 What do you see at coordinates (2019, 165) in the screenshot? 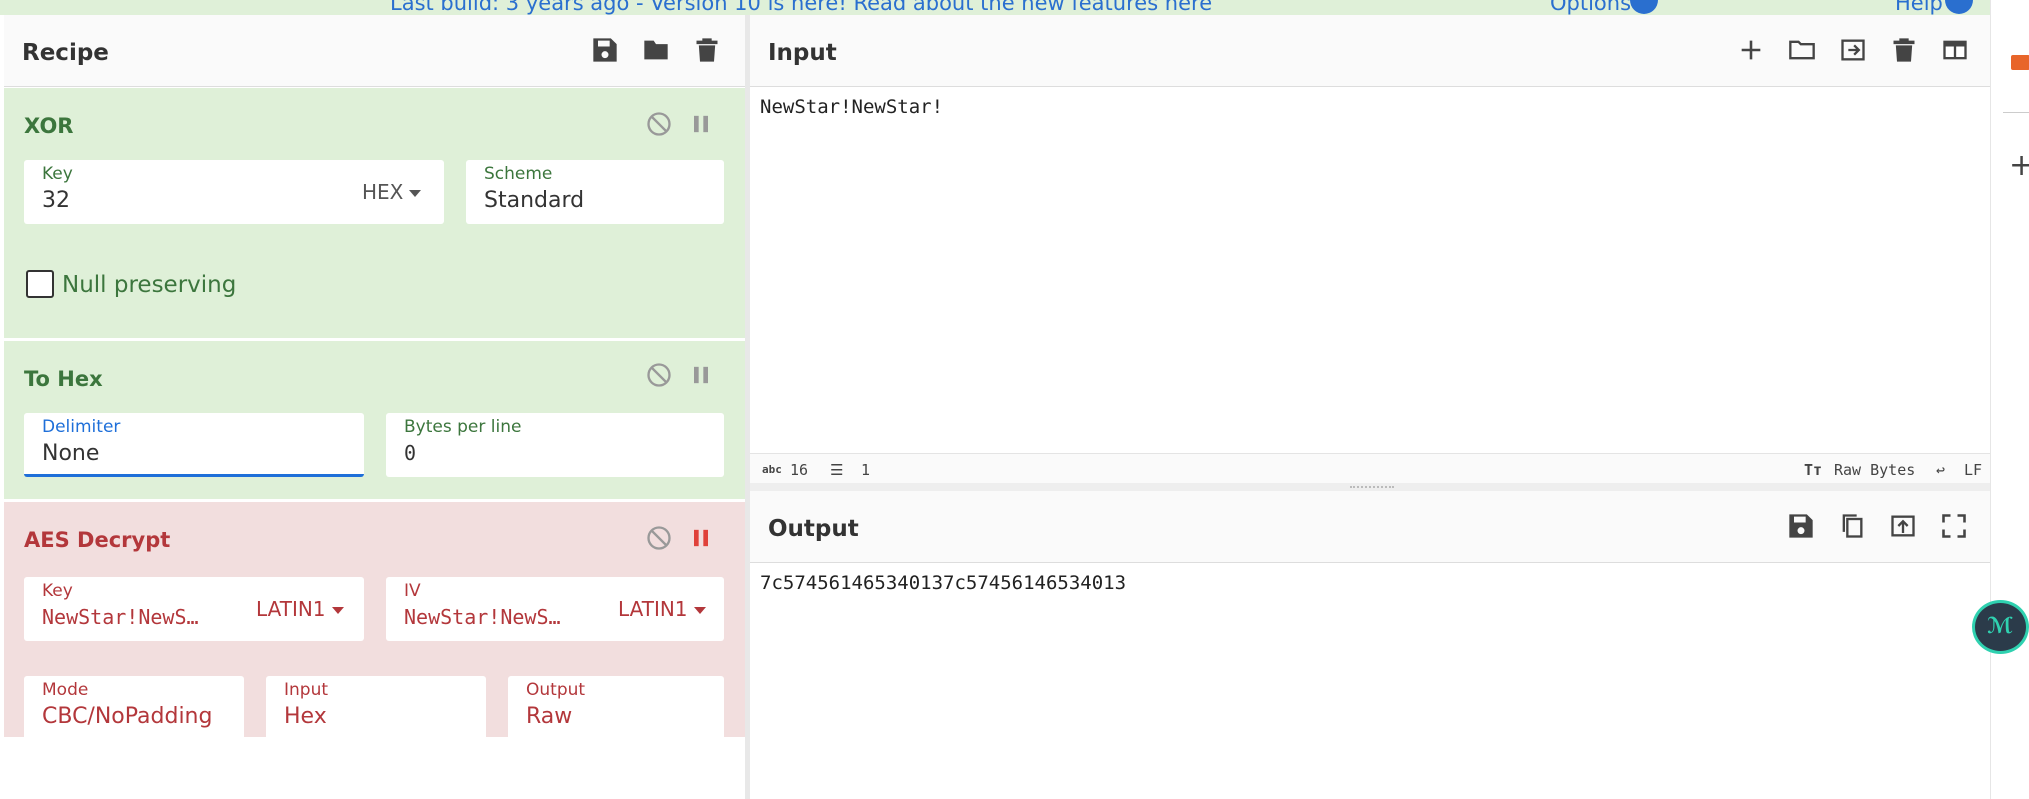
I see `plus-icon: +` at bounding box center [2019, 165].